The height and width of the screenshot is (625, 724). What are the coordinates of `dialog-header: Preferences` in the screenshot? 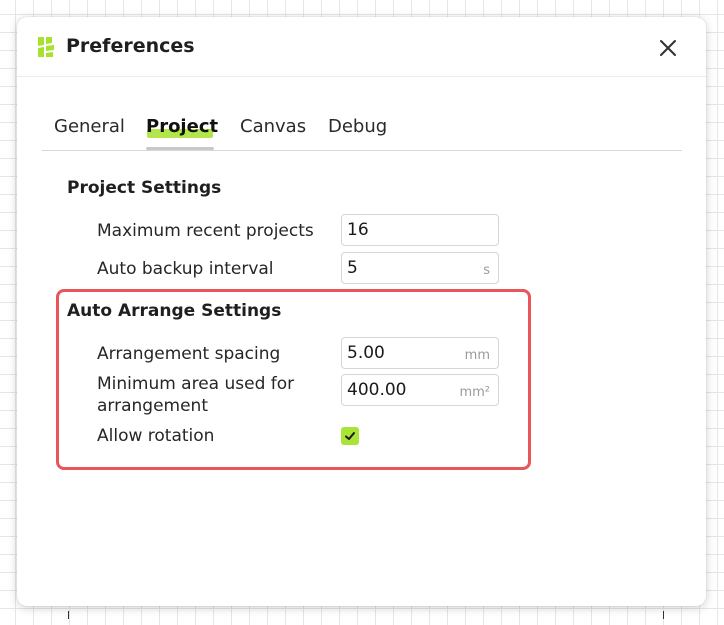 It's located at (361, 47).